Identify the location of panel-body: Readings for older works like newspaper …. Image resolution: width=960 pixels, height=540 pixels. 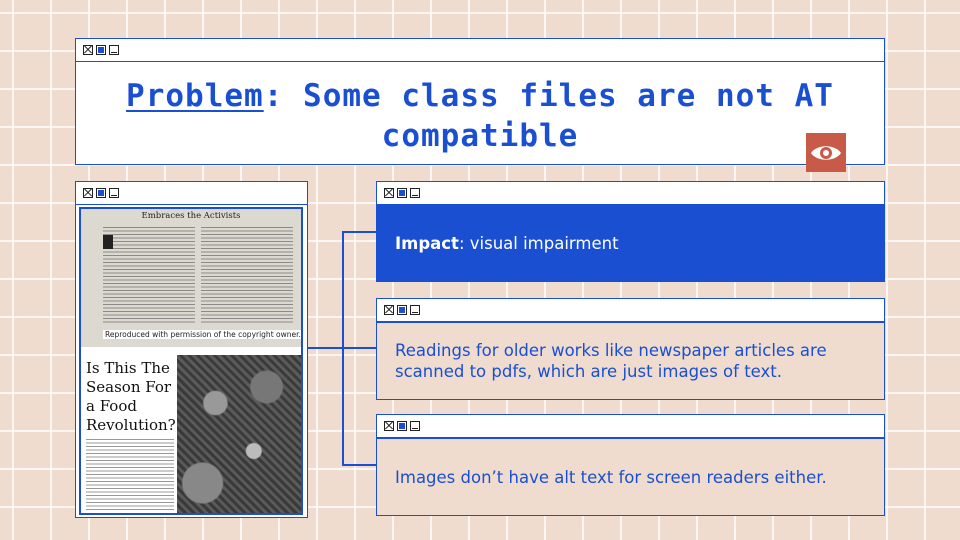
(630, 361).